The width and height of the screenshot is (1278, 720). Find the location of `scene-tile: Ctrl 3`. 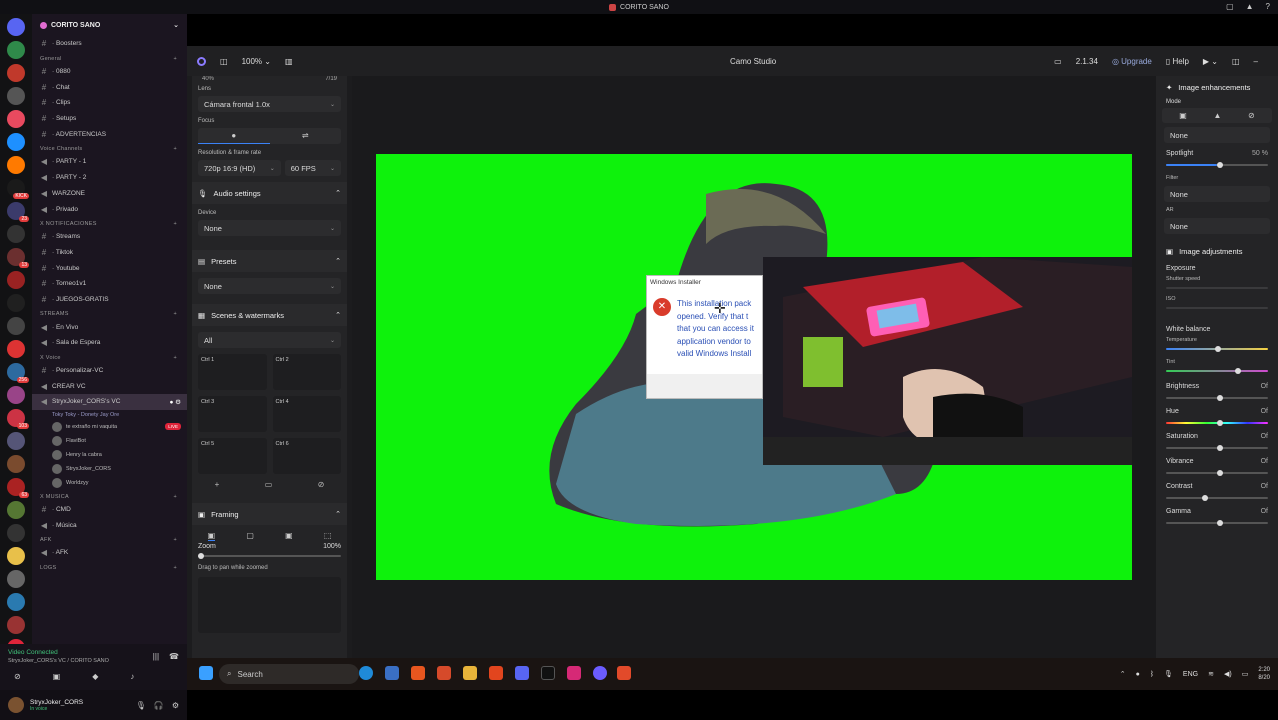

scene-tile: Ctrl 3 is located at coordinates (232, 414).